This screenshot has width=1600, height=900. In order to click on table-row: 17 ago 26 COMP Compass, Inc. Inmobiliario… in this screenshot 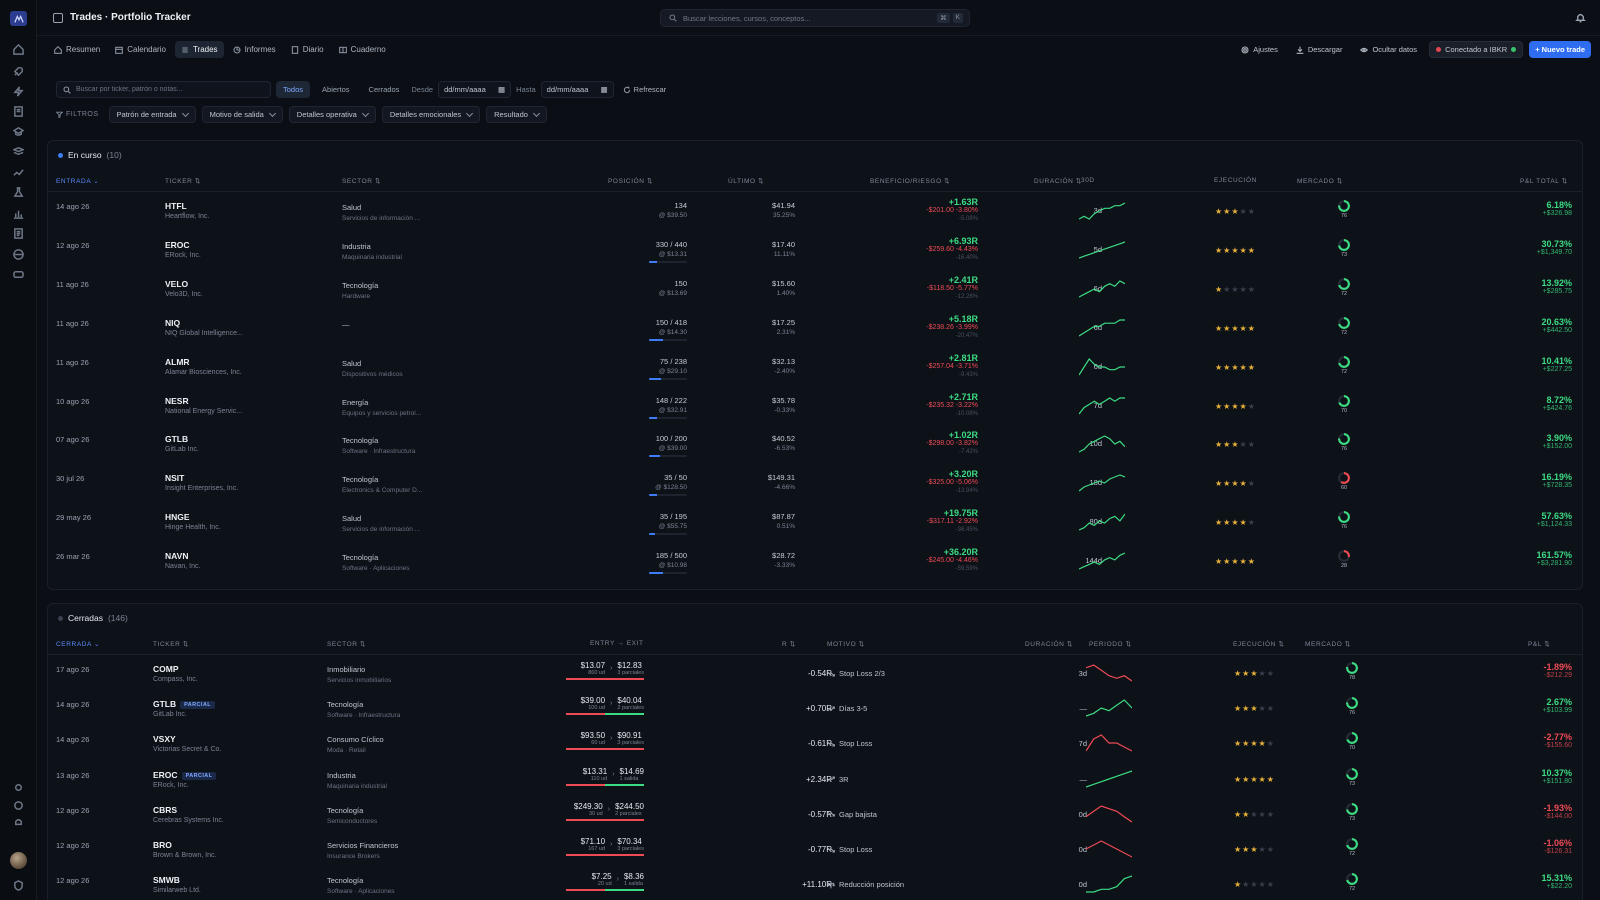, I will do `click(815, 676)`.